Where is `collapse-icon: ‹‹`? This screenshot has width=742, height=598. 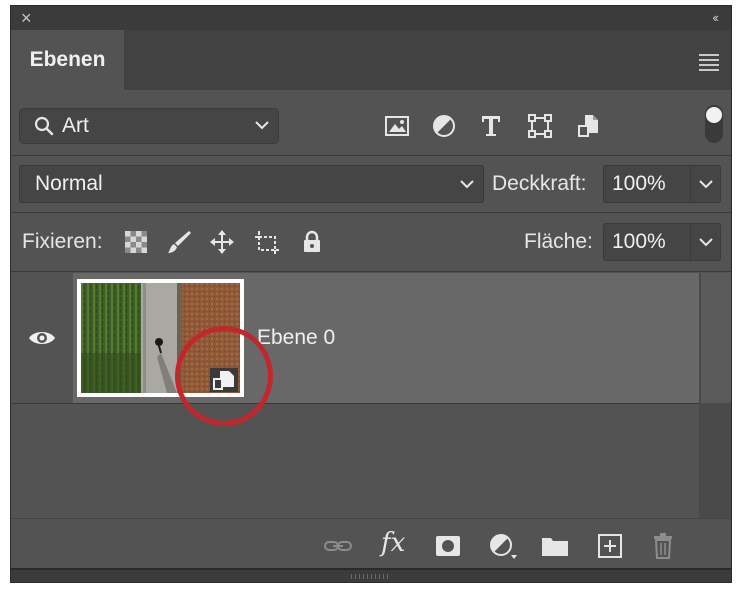
collapse-icon: ‹‹ is located at coordinates (715, 17).